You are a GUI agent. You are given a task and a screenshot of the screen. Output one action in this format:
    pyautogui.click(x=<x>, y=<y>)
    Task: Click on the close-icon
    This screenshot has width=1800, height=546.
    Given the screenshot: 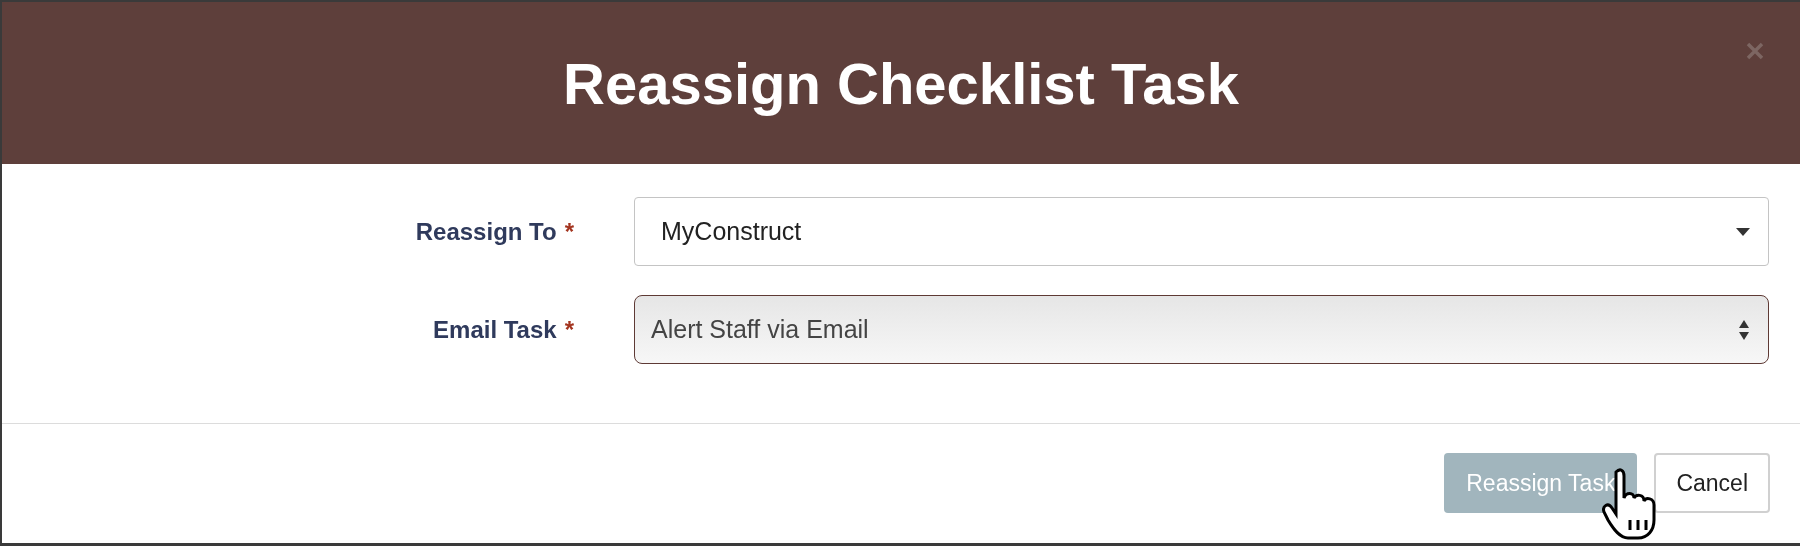 What is the action you would take?
    pyautogui.click(x=1755, y=51)
    